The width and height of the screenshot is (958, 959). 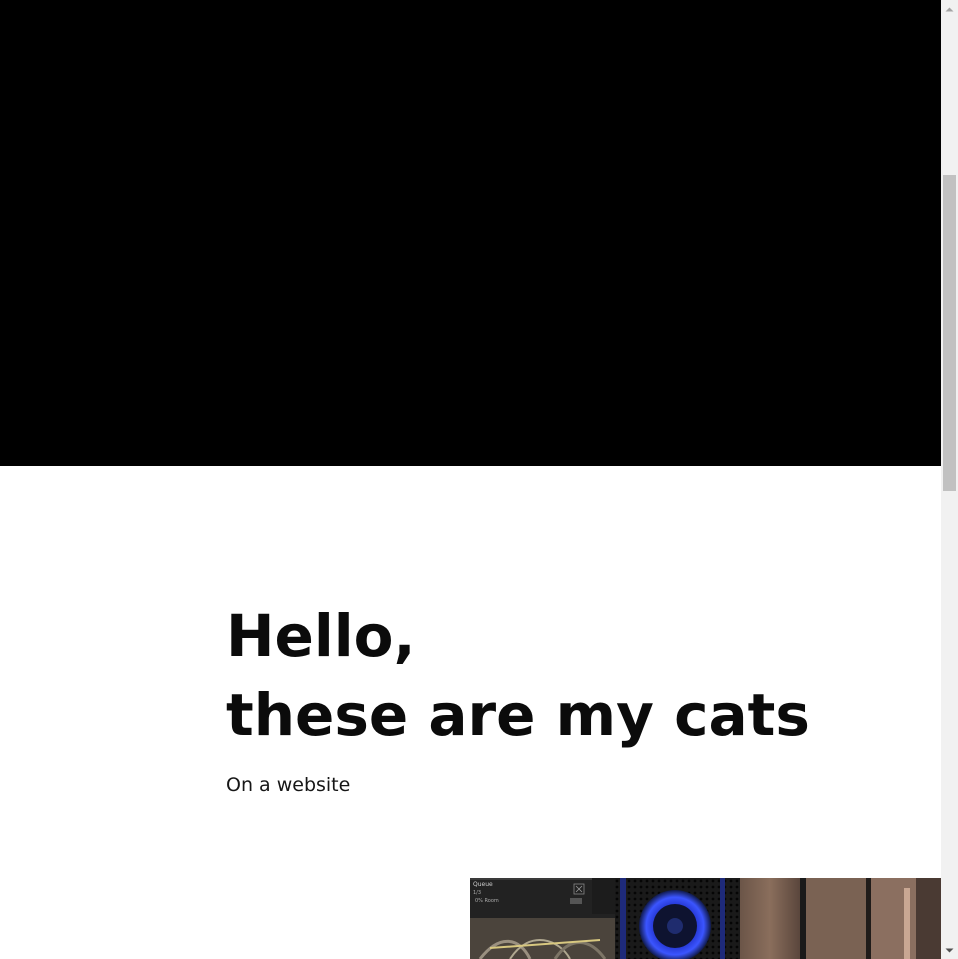 What do you see at coordinates (949, 8) in the screenshot?
I see `scroll-up-arrow-icon` at bounding box center [949, 8].